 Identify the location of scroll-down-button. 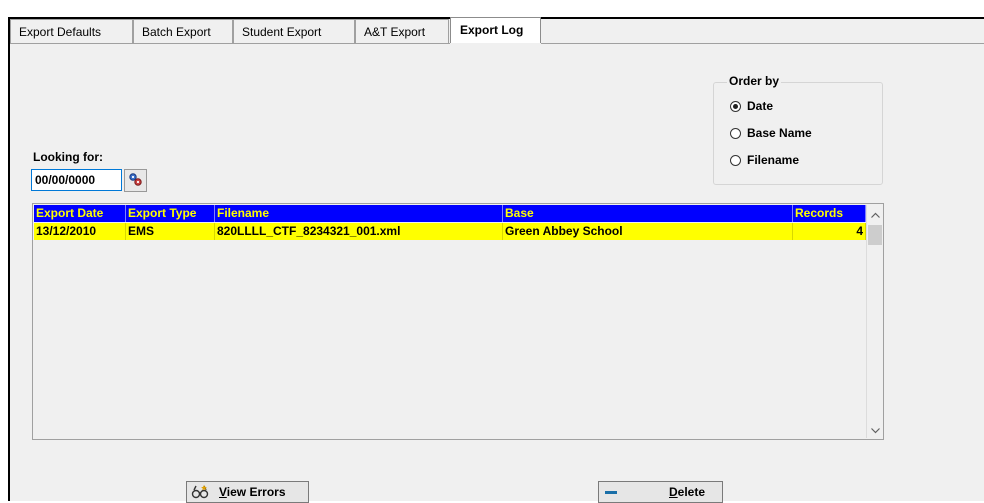
(875, 429).